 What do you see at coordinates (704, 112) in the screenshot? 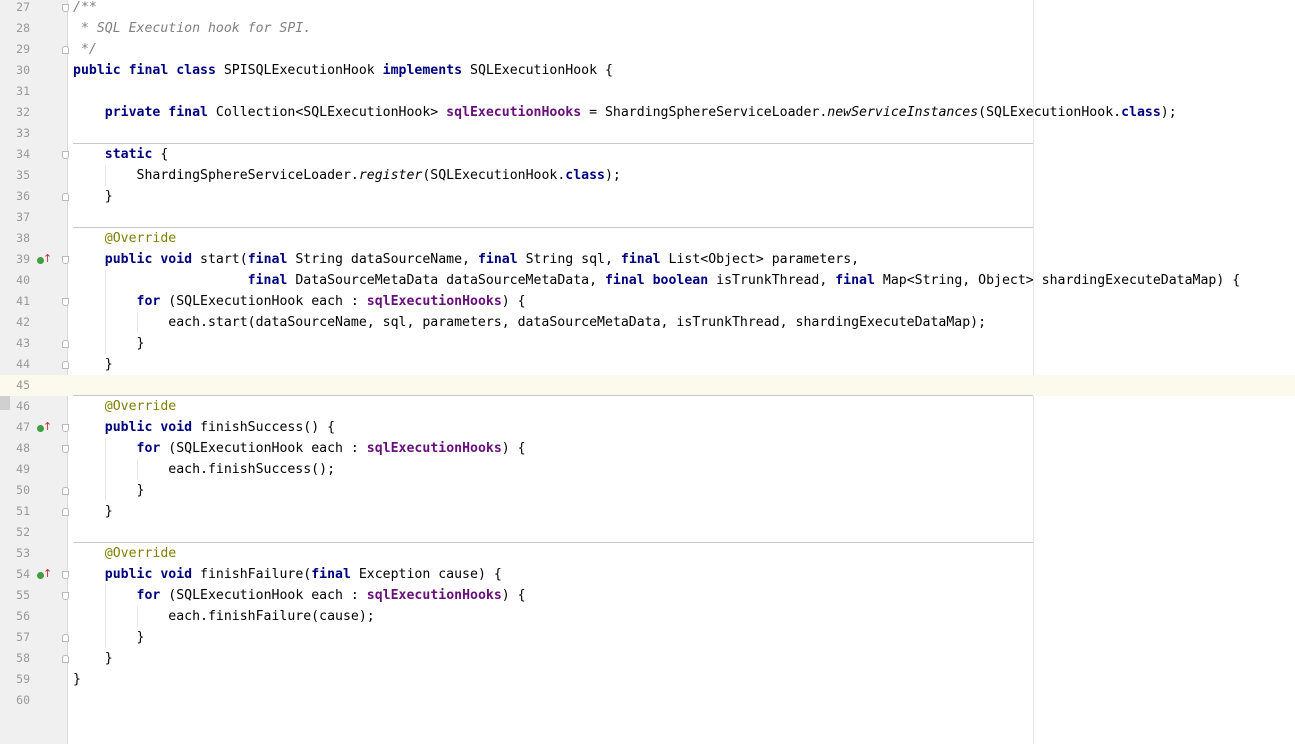
I see `code-token: = ShardingSphereServiceLoader.` at bounding box center [704, 112].